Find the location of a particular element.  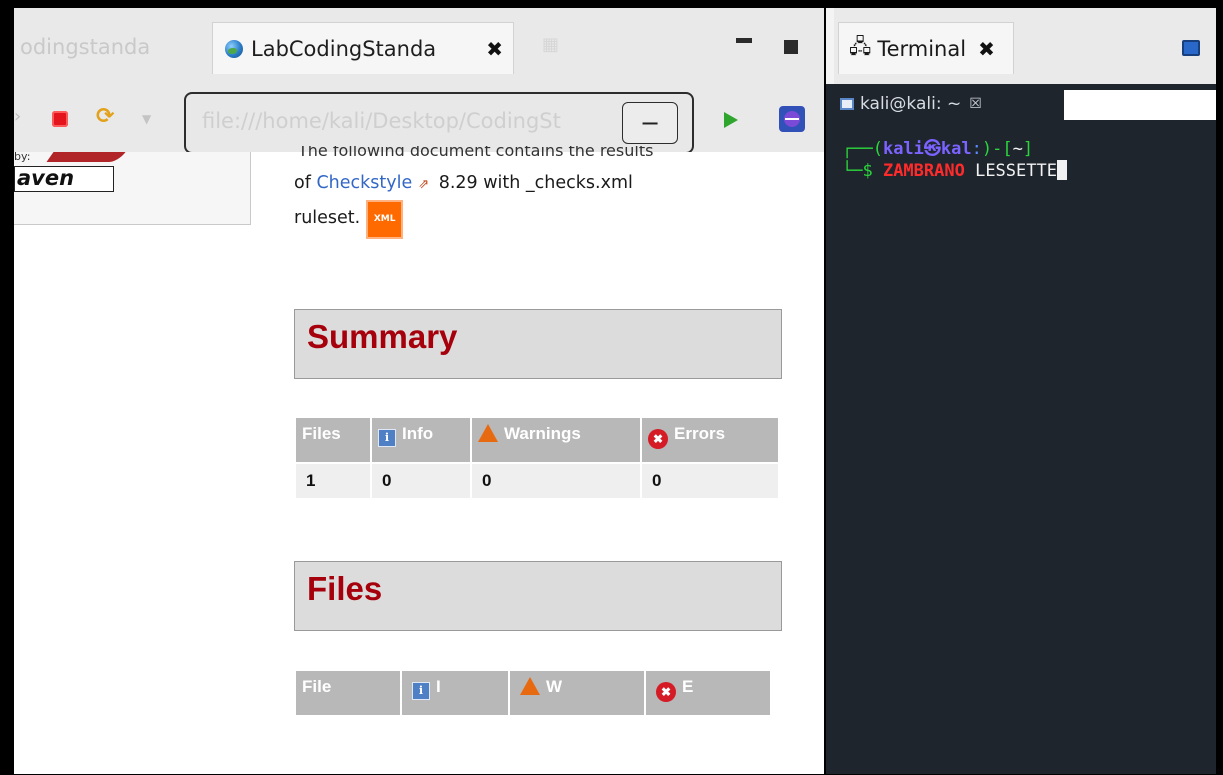

intro-text: ruleset. is located at coordinates (327, 218).